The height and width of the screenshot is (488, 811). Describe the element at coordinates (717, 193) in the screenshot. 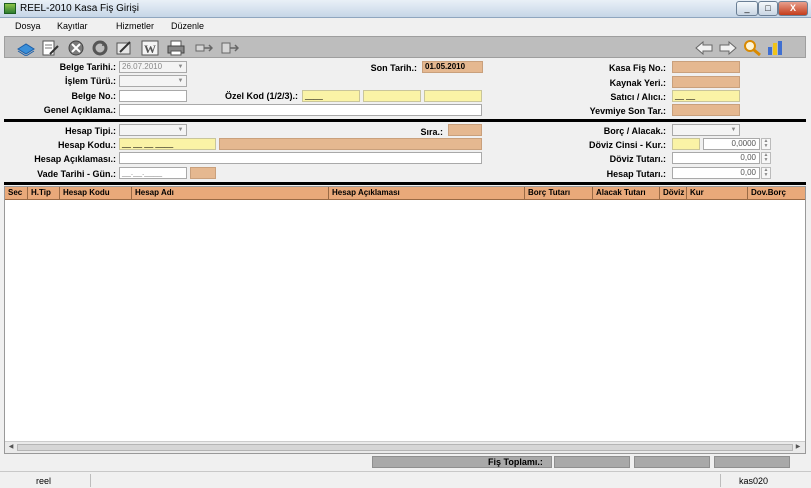

I see `column-header-kur: Kur` at that location.